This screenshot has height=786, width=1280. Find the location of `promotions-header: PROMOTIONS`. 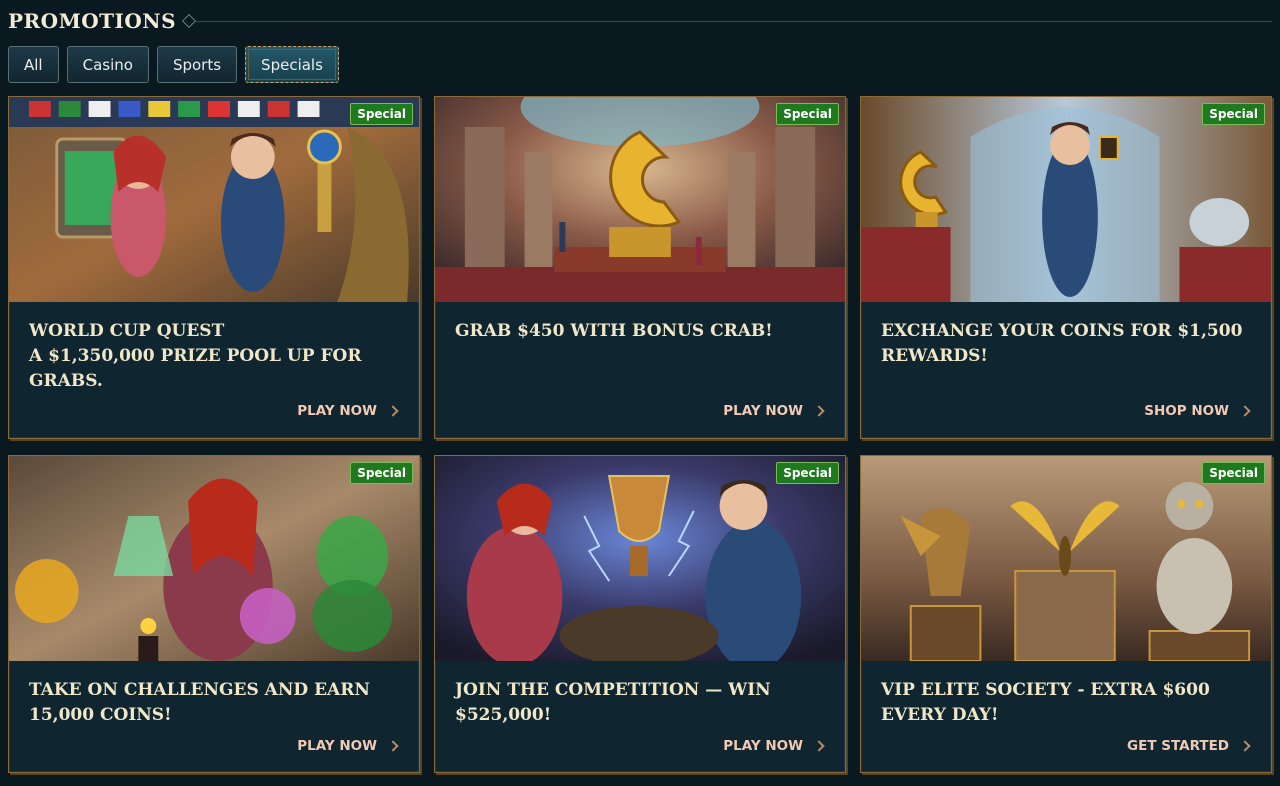

promotions-header: PROMOTIONS is located at coordinates (640, 21).